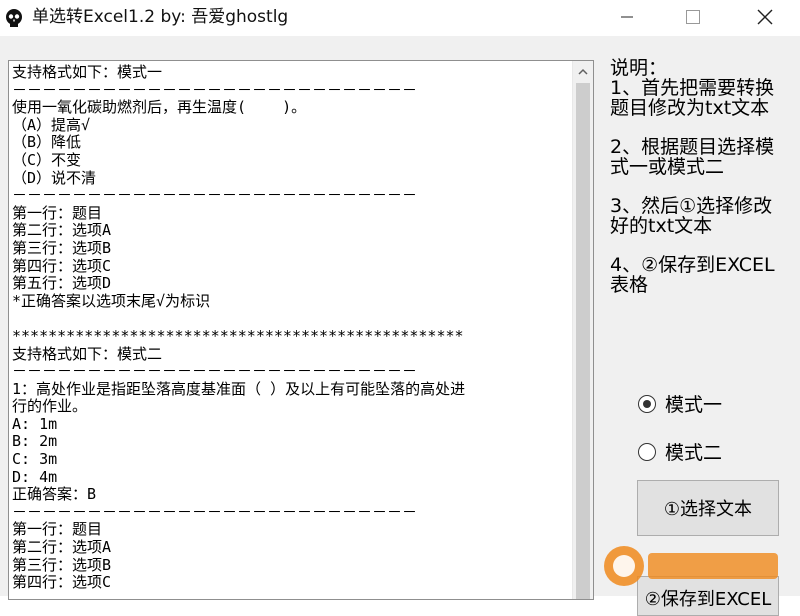 The width and height of the screenshot is (800, 616). I want to click on maximize-icon, so click(693, 17).